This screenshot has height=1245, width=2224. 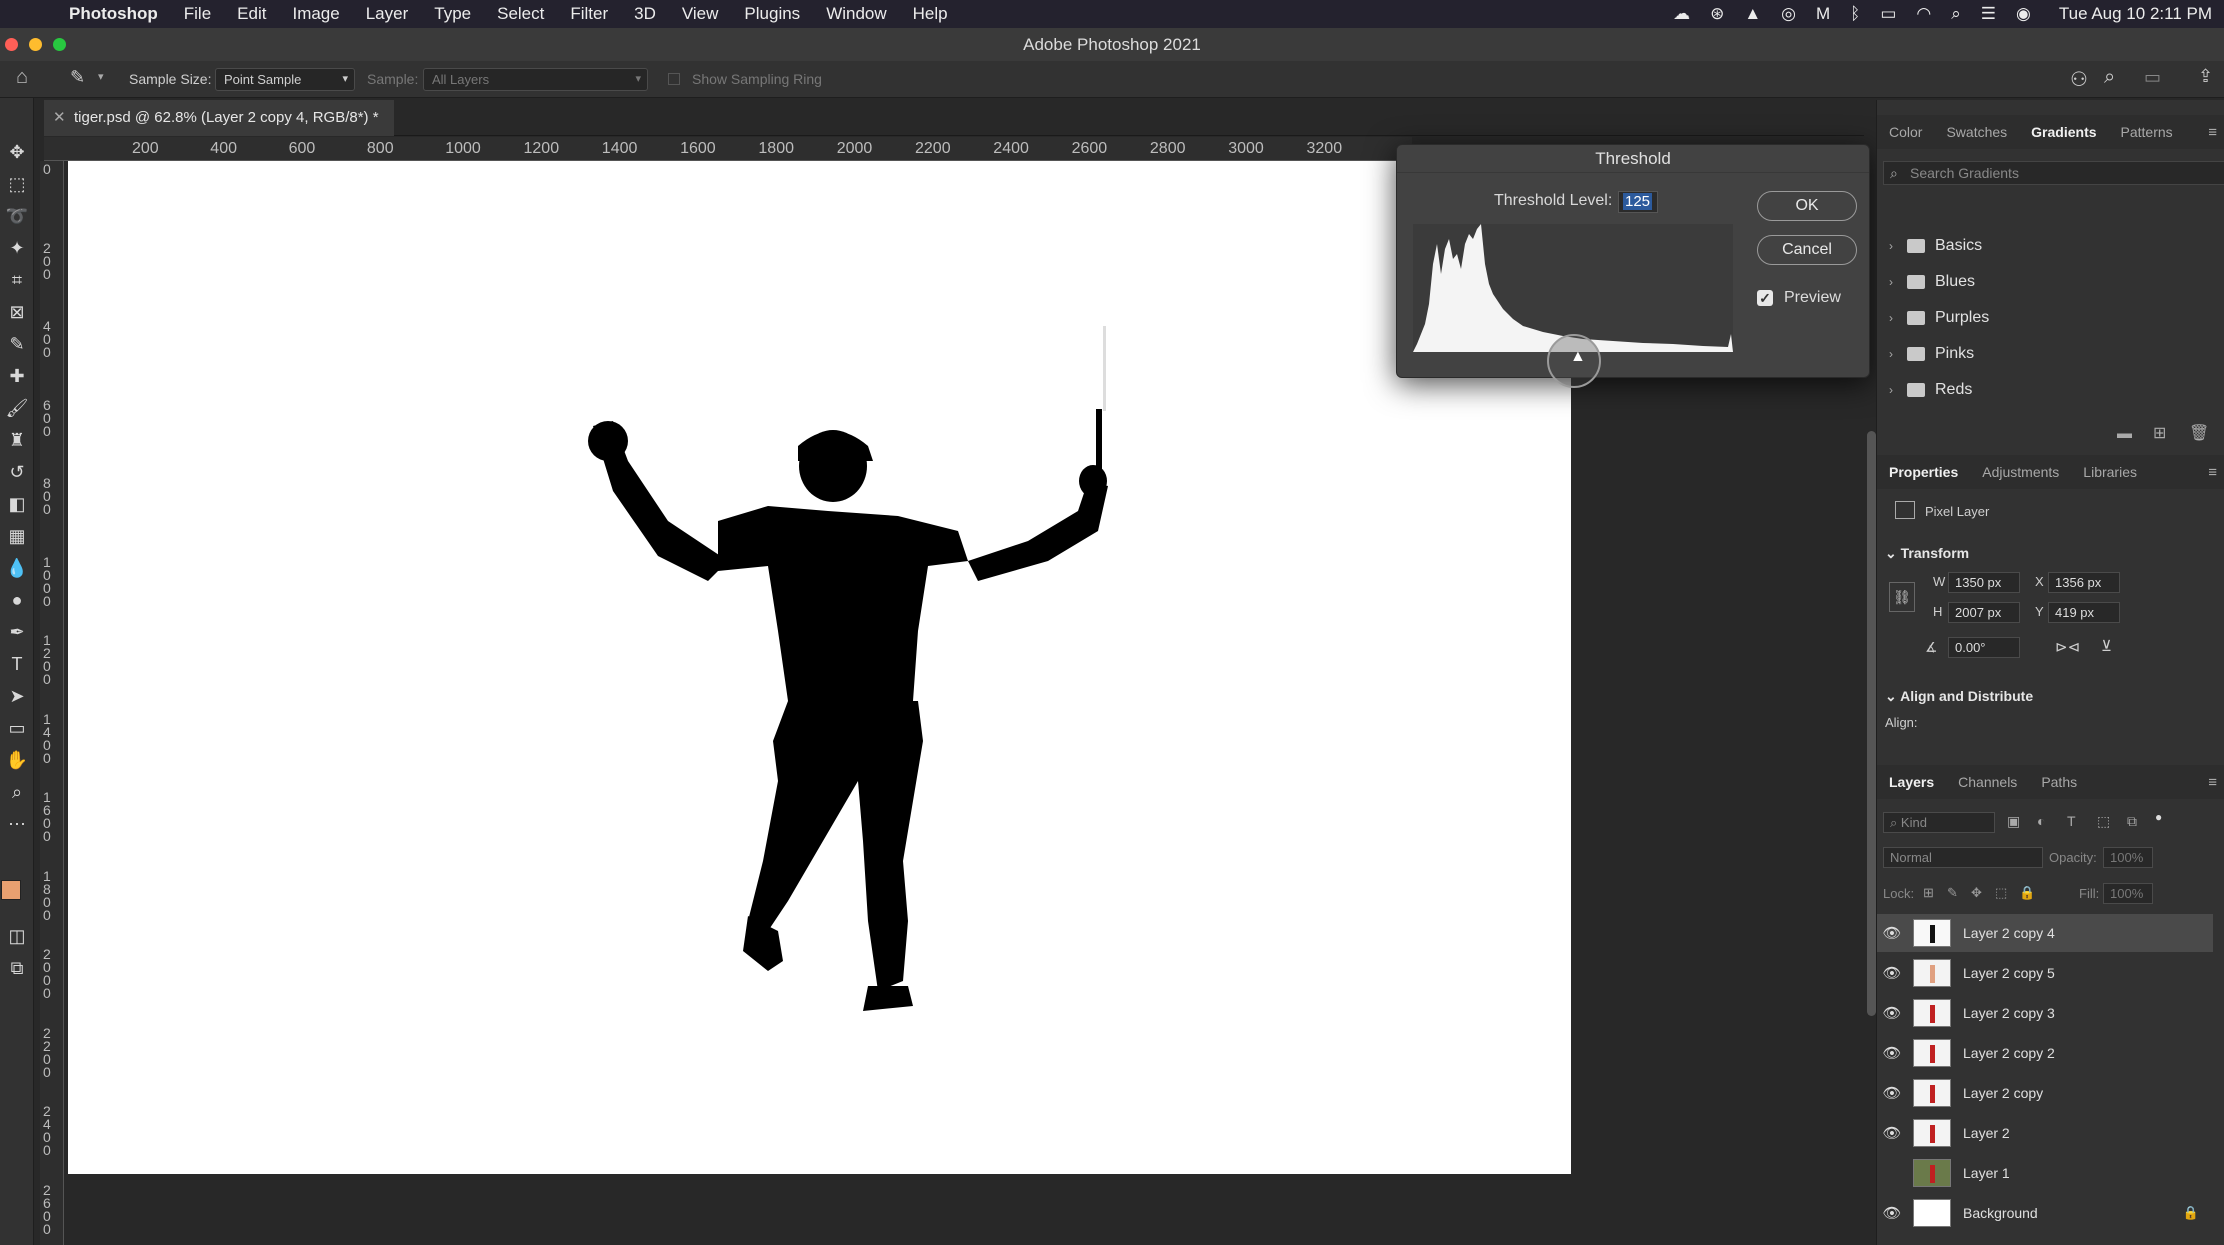 What do you see at coordinates (2023, 14) in the screenshot?
I see `siri-icon: ◉` at bounding box center [2023, 14].